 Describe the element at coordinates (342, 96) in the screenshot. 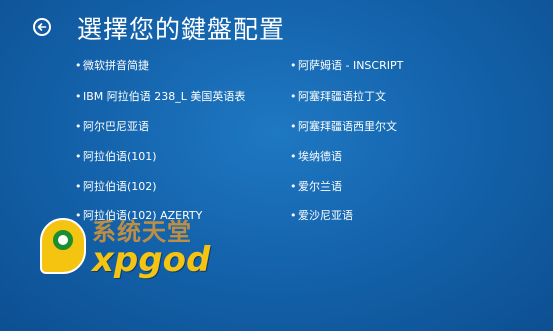

I see `layout-option-label: 阿塞拜疆语拉丁文` at that location.